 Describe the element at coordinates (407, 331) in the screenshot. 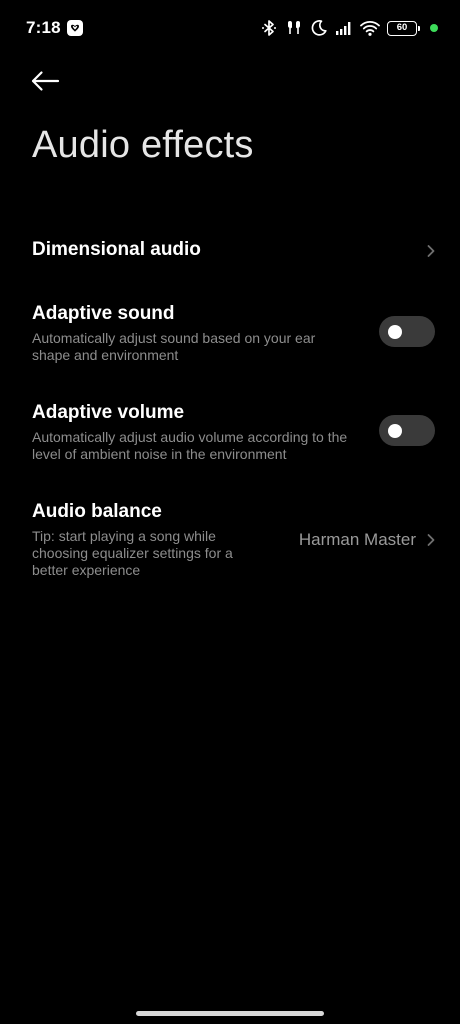

I see `adaptive-sound-toggle` at that location.